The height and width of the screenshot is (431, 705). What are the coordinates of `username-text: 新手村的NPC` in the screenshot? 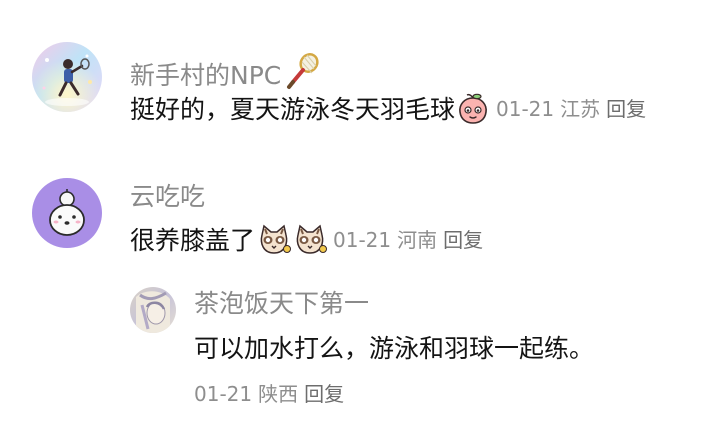 It's located at (205, 75).